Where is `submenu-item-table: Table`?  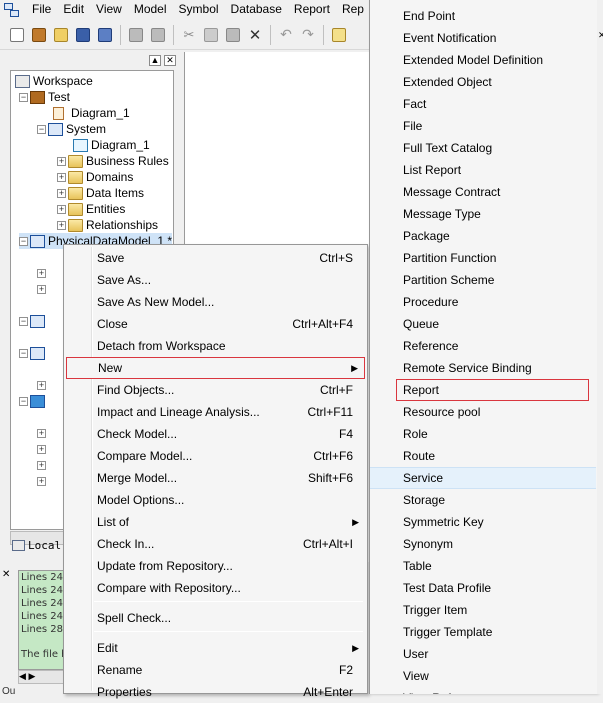 submenu-item-table: Table is located at coordinates (483, 566).